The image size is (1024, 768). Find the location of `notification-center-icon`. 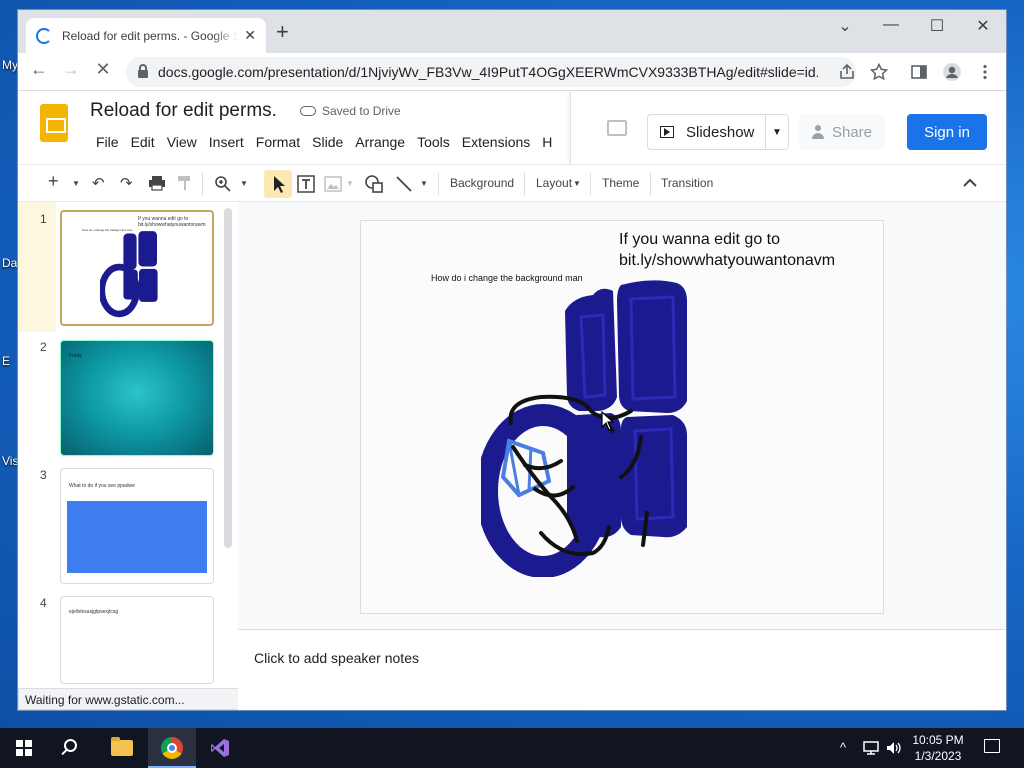

notification-center-icon is located at coordinates (992, 746).